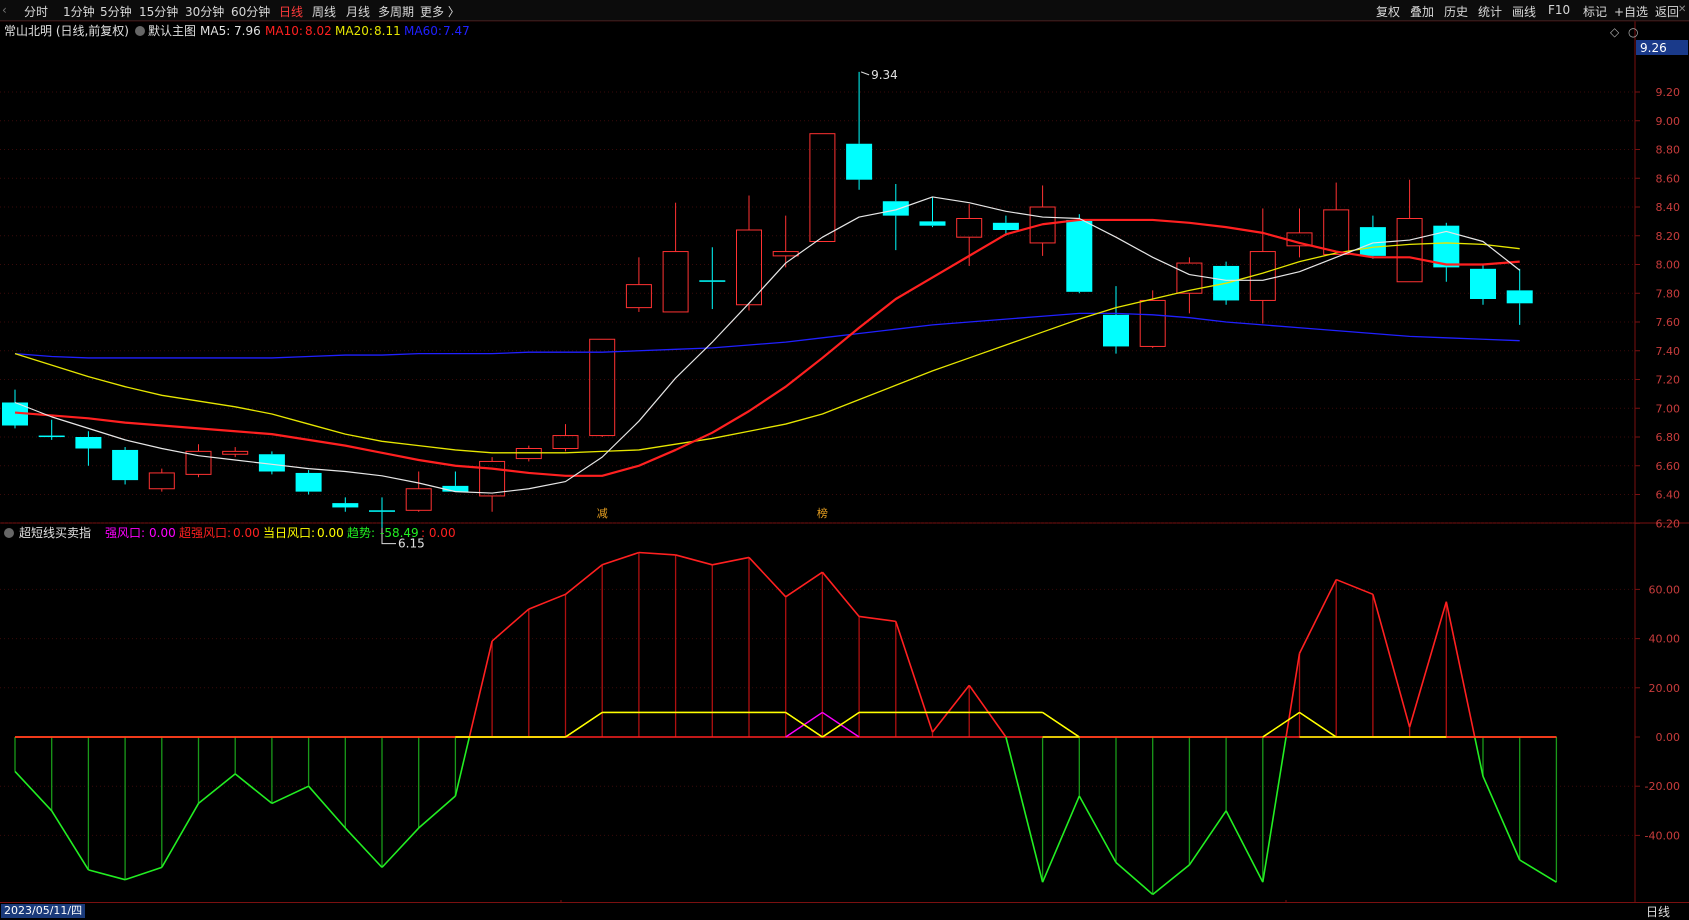 The width and height of the screenshot is (1689, 920). I want to click on main-y-tick-label-7: 7.80, so click(1668, 293).